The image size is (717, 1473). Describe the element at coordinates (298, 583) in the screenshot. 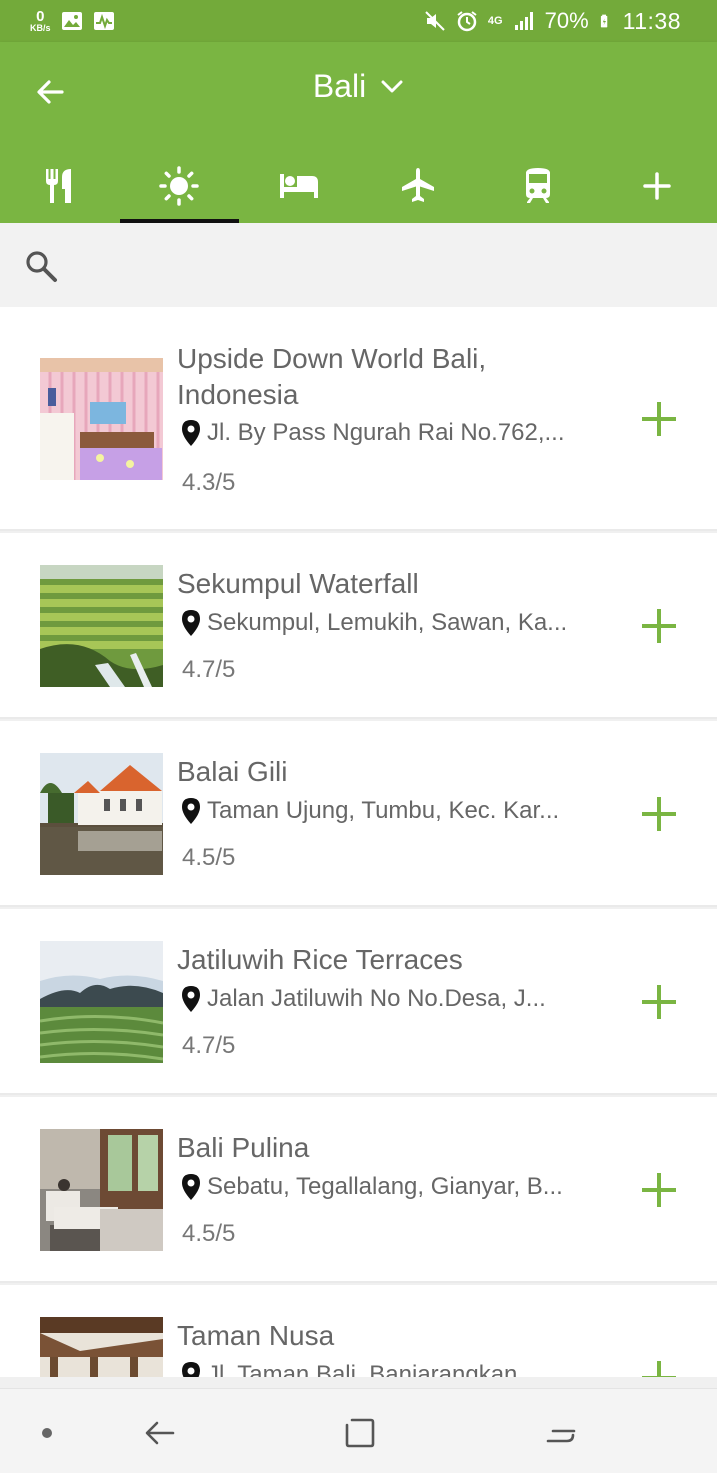

I see `place-title: Sekumpul Waterfall` at that location.